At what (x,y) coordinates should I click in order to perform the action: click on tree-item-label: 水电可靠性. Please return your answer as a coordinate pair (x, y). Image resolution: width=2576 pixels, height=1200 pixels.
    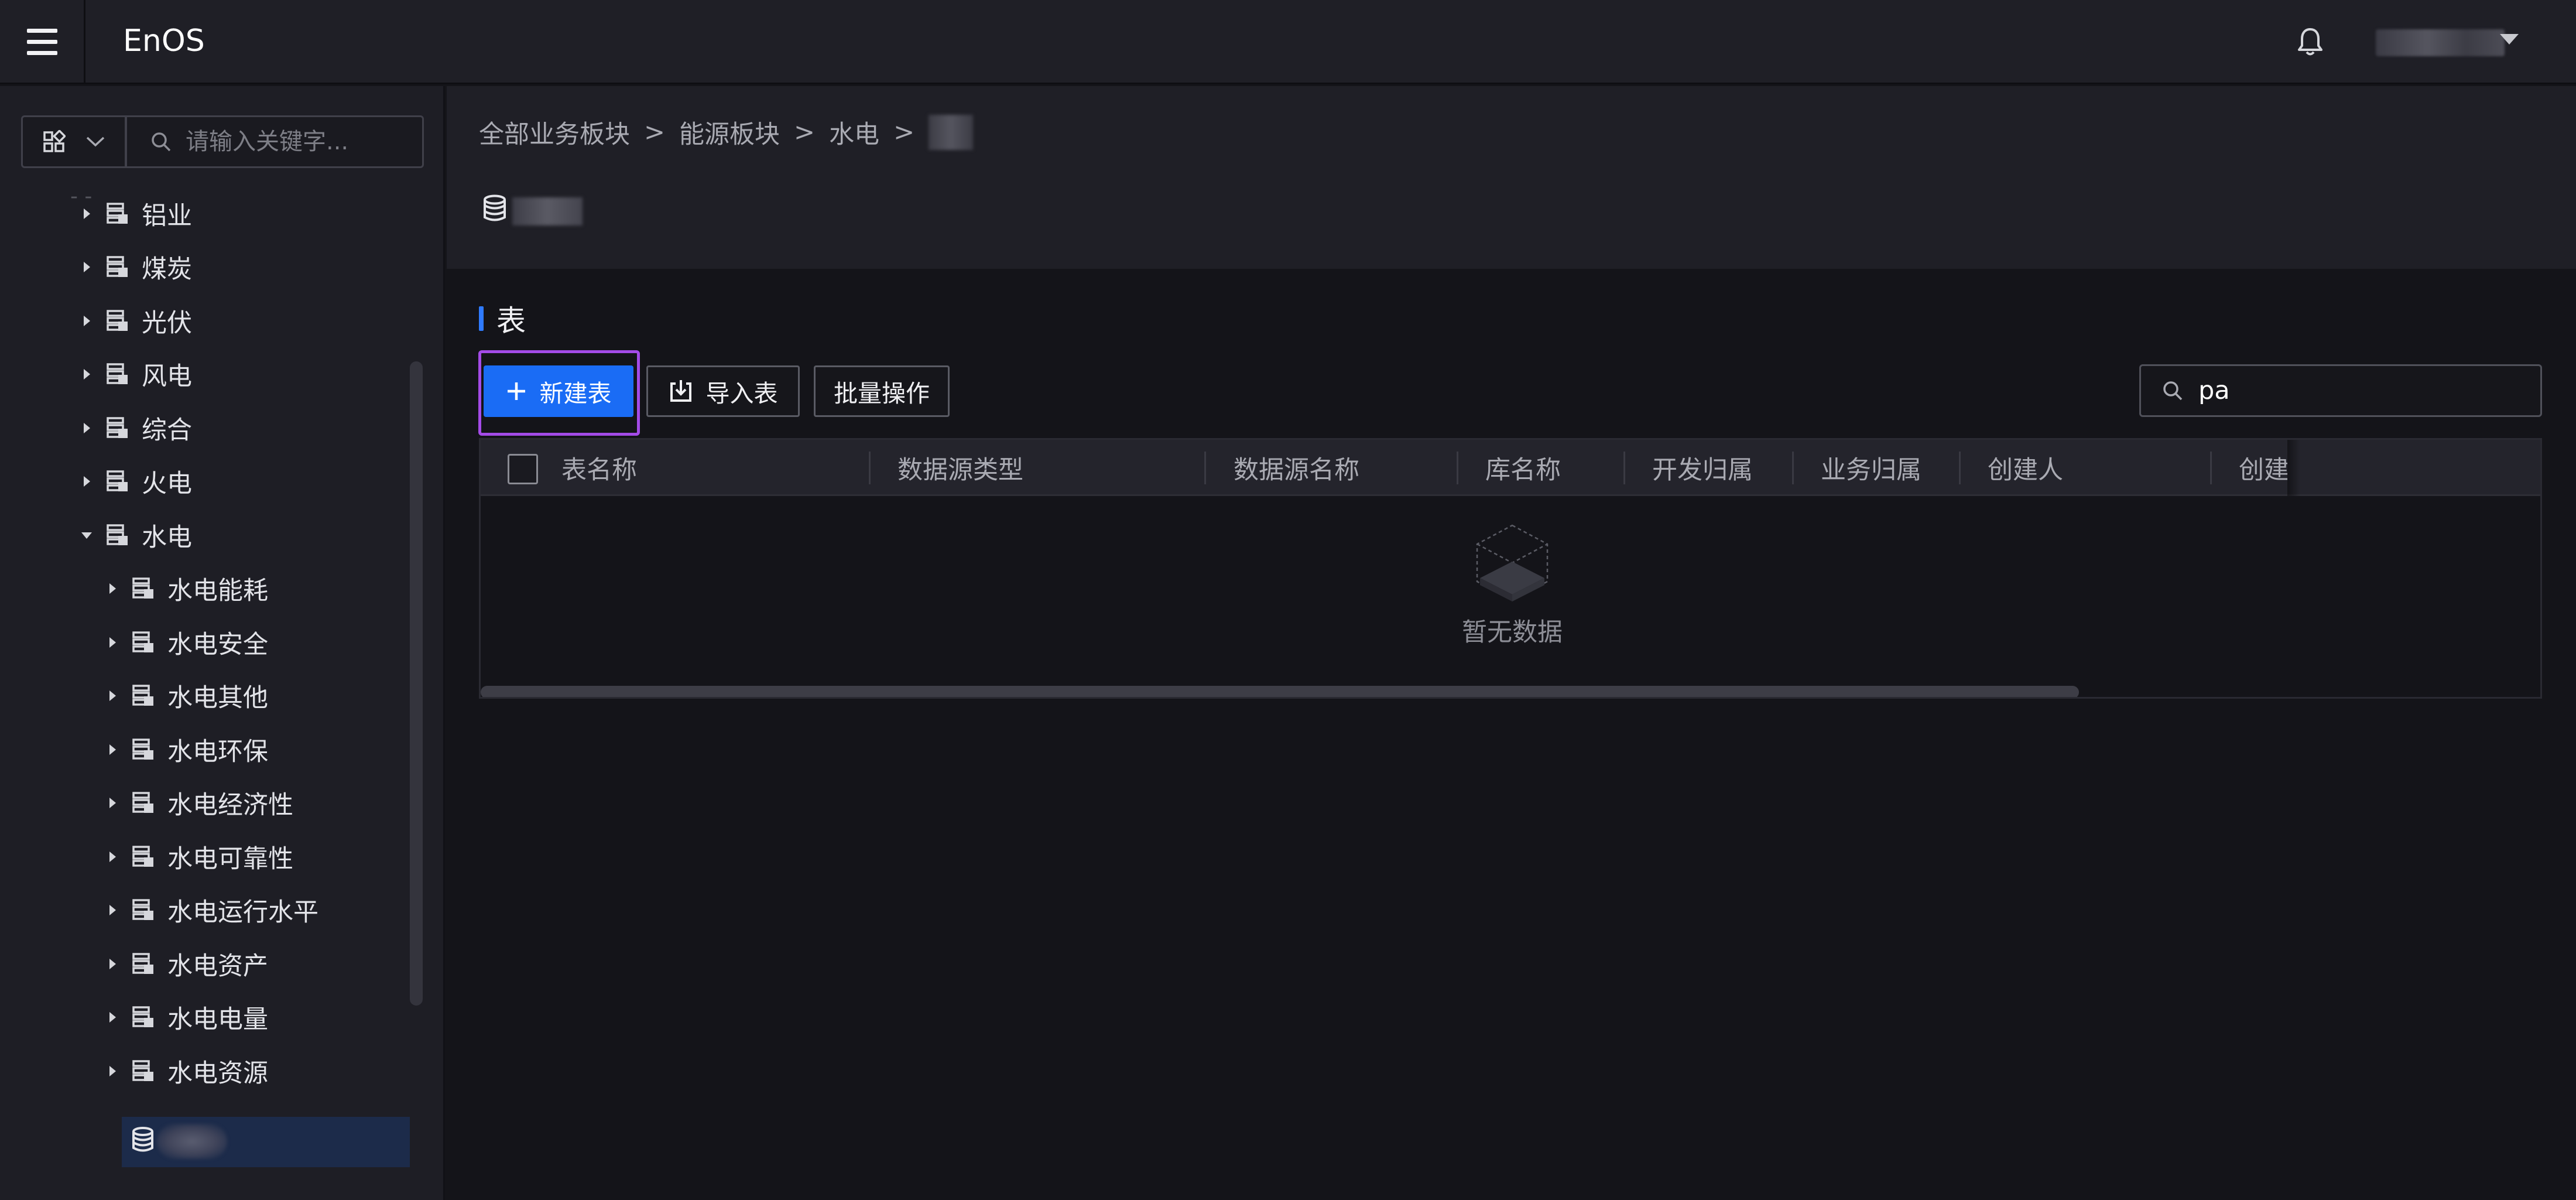
    Looking at the image, I should click on (230, 859).